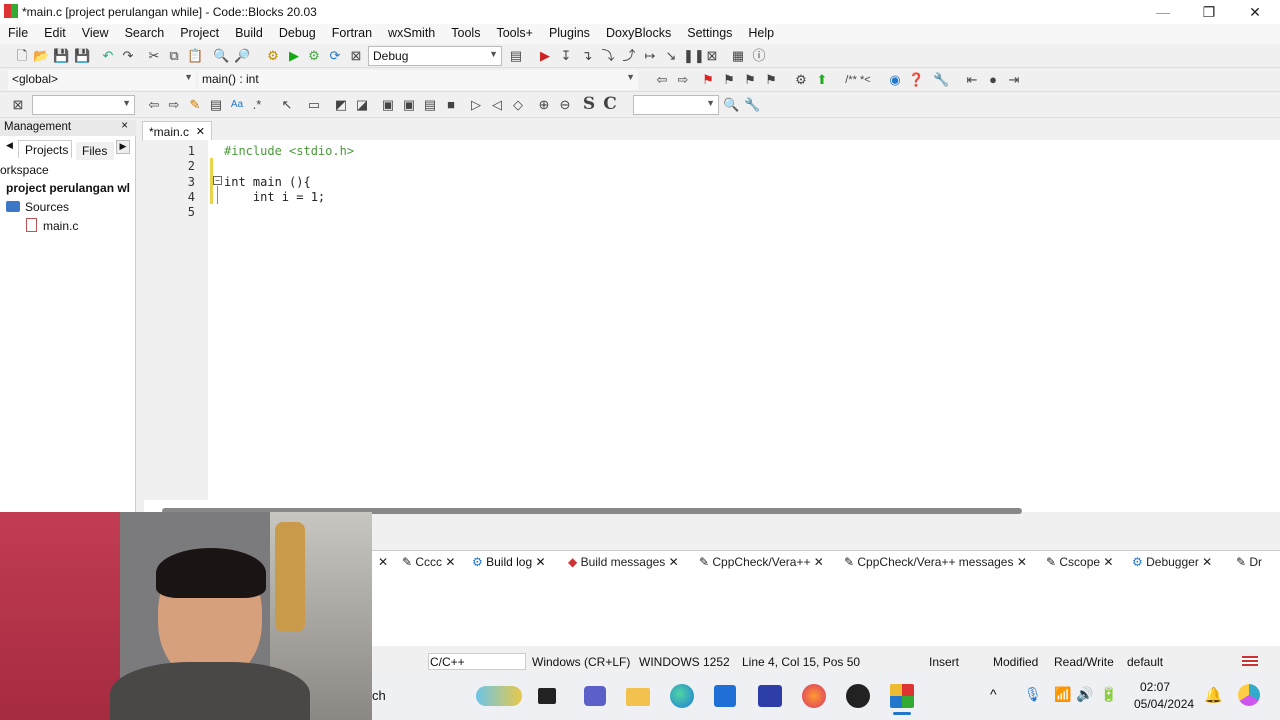  Describe the element at coordinates (124, 126) in the screenshot. I see `management-close-icon: ×` at that location.